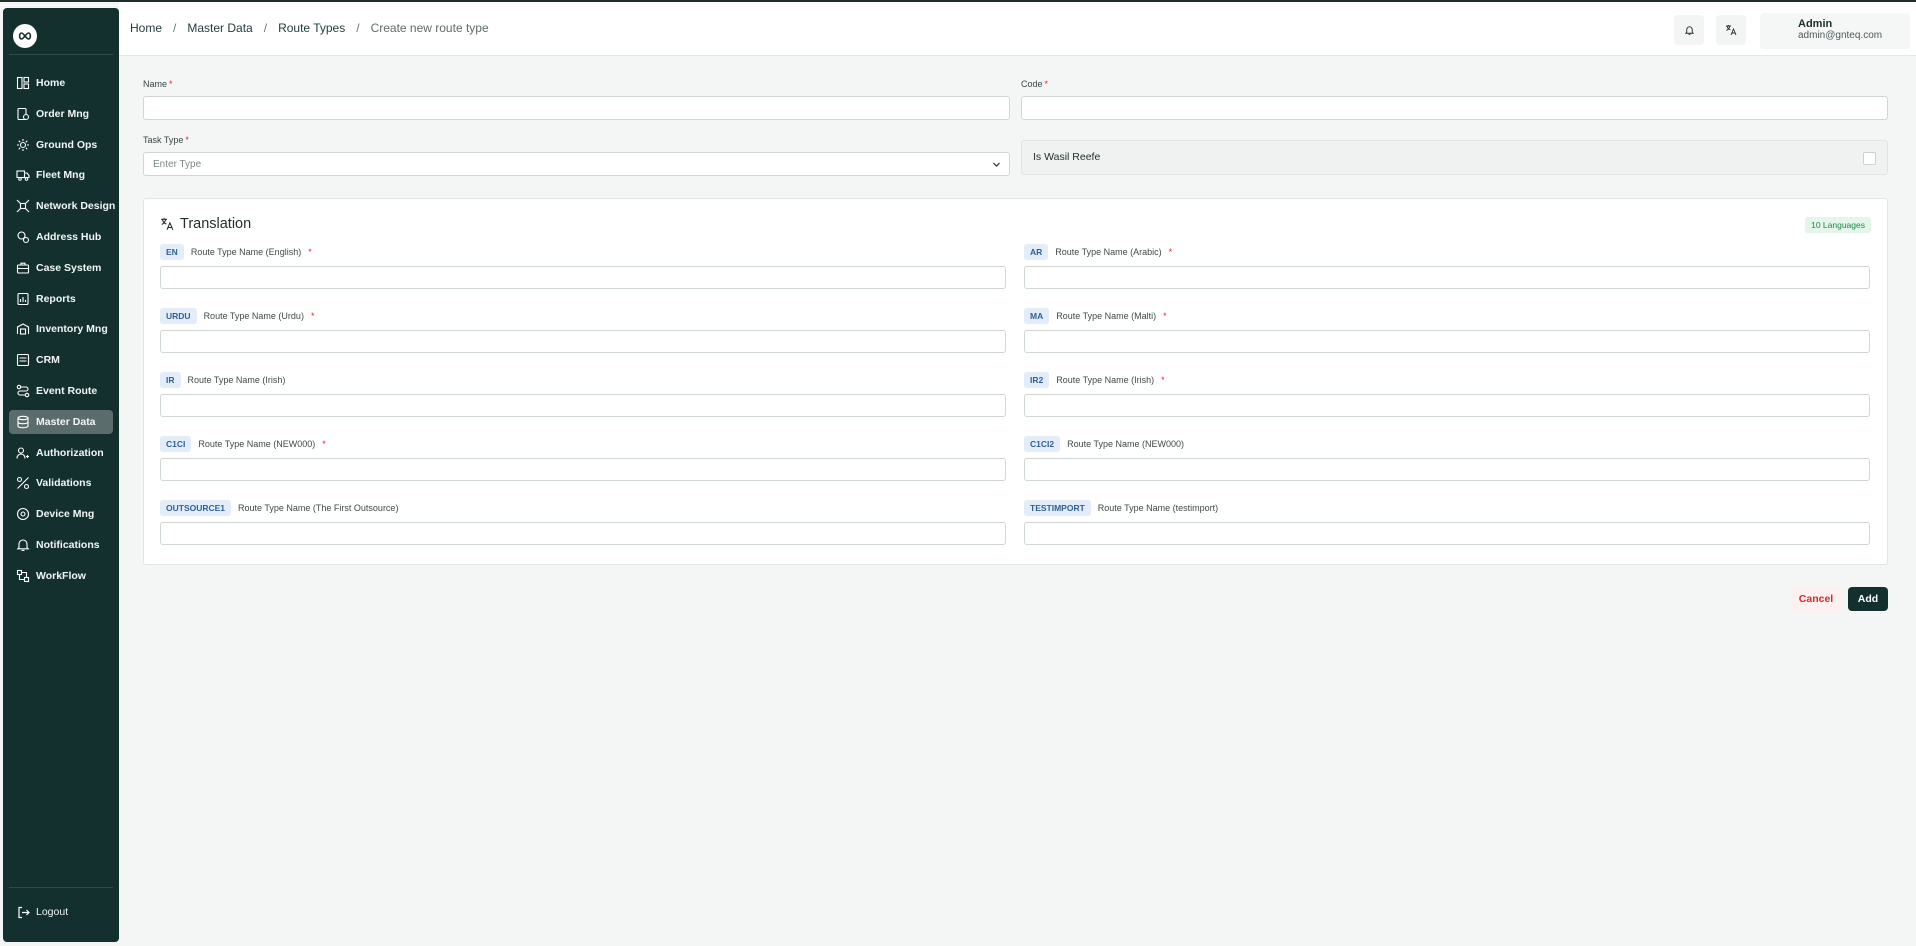 The width and height of the screenshot is (1916, 946). Describe the element at coordinates (61, 576) in the screenshot. I see `sidebar-item-workflow: WorkFlow` at that location.